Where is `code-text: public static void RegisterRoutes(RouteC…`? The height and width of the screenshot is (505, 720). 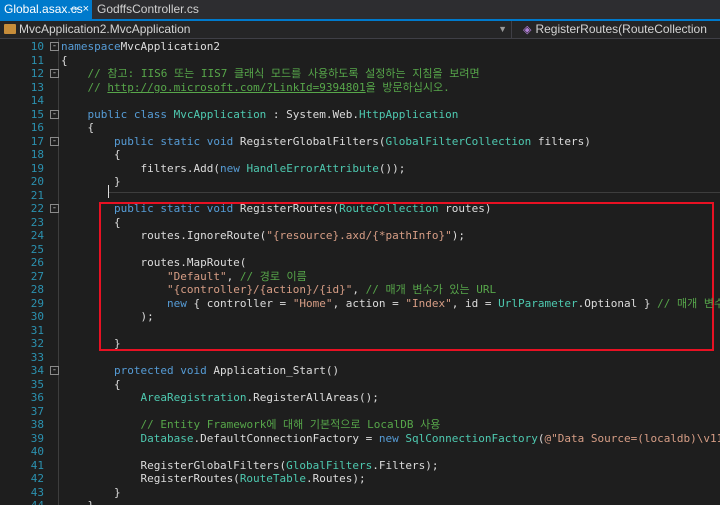
code-text: public static void RegisterRoutes(RouteC… is located at coordinates (276, 208).